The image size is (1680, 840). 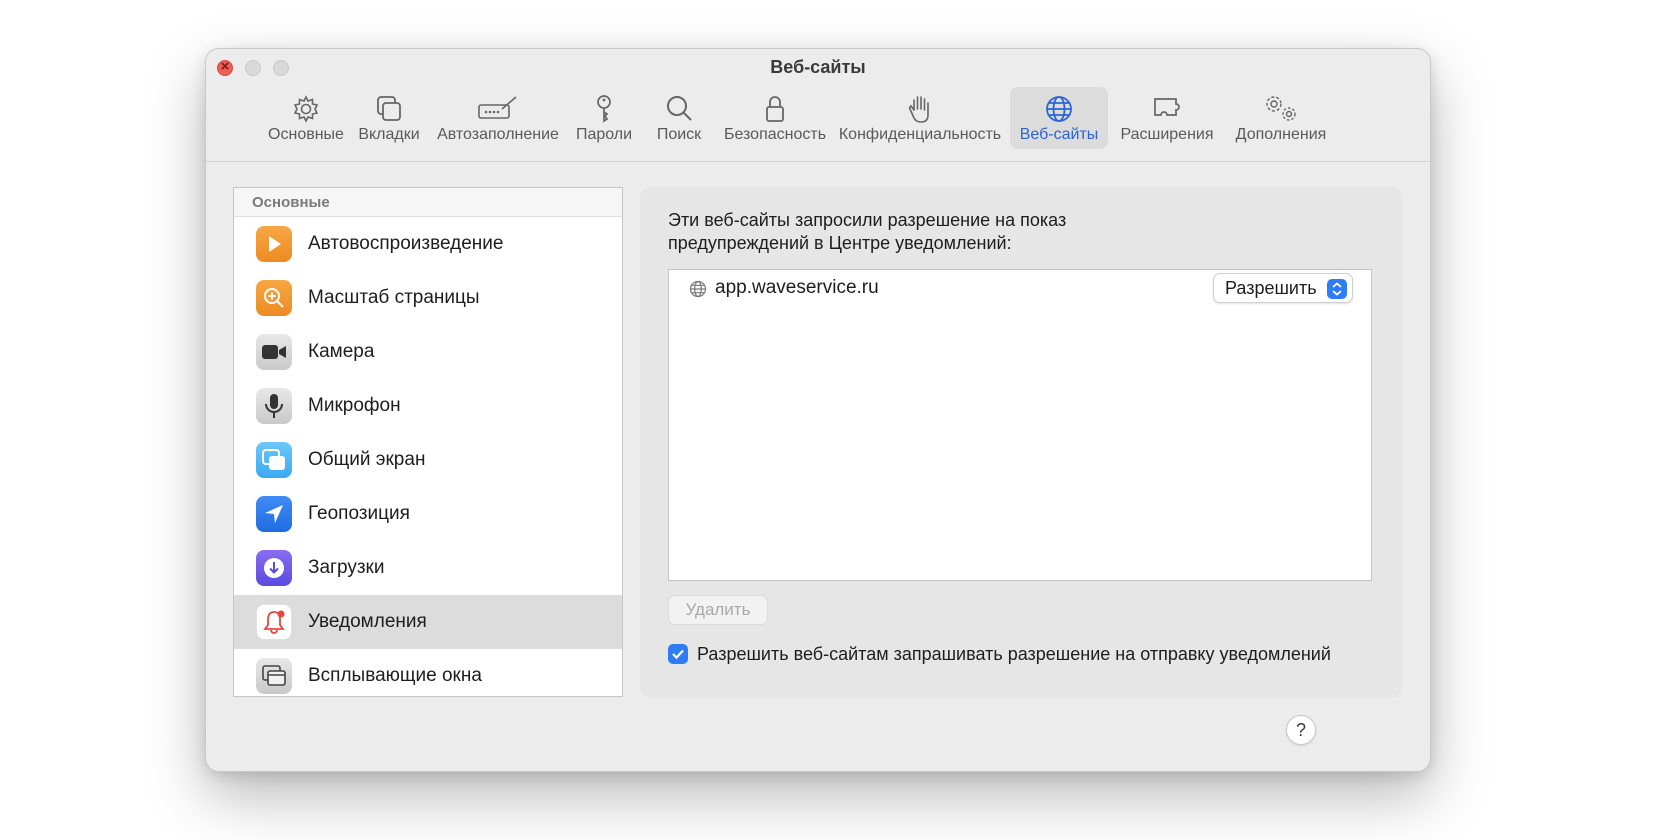 I want to click on tab-advanced: Дополнения, so click(x=1281, y=118).